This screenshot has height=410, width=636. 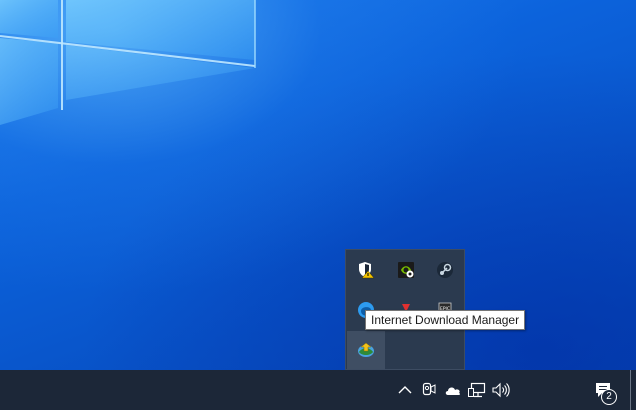 I want to click on show-desktop-button, so click(x=630, y=390).